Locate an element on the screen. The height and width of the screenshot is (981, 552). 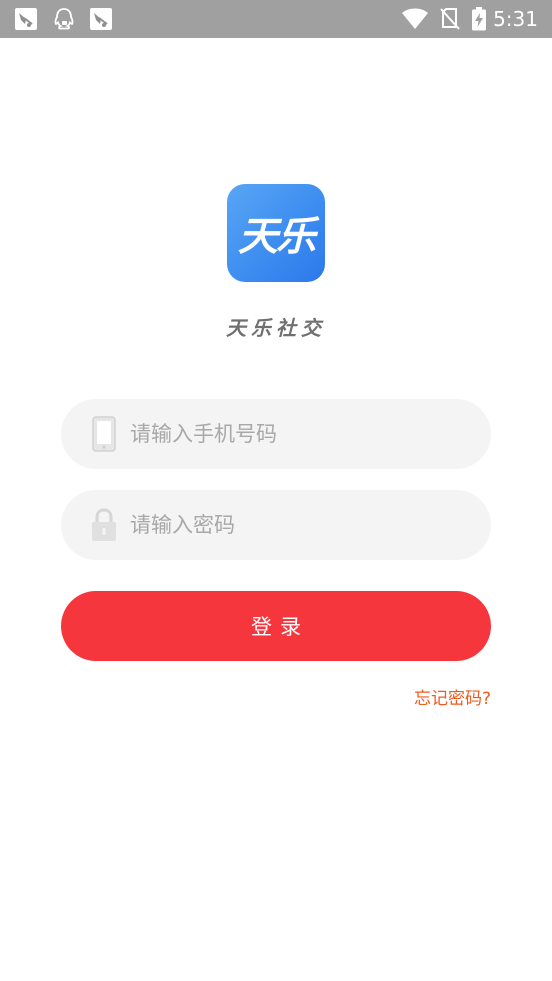
password-field is located at coordinates (276, 525).